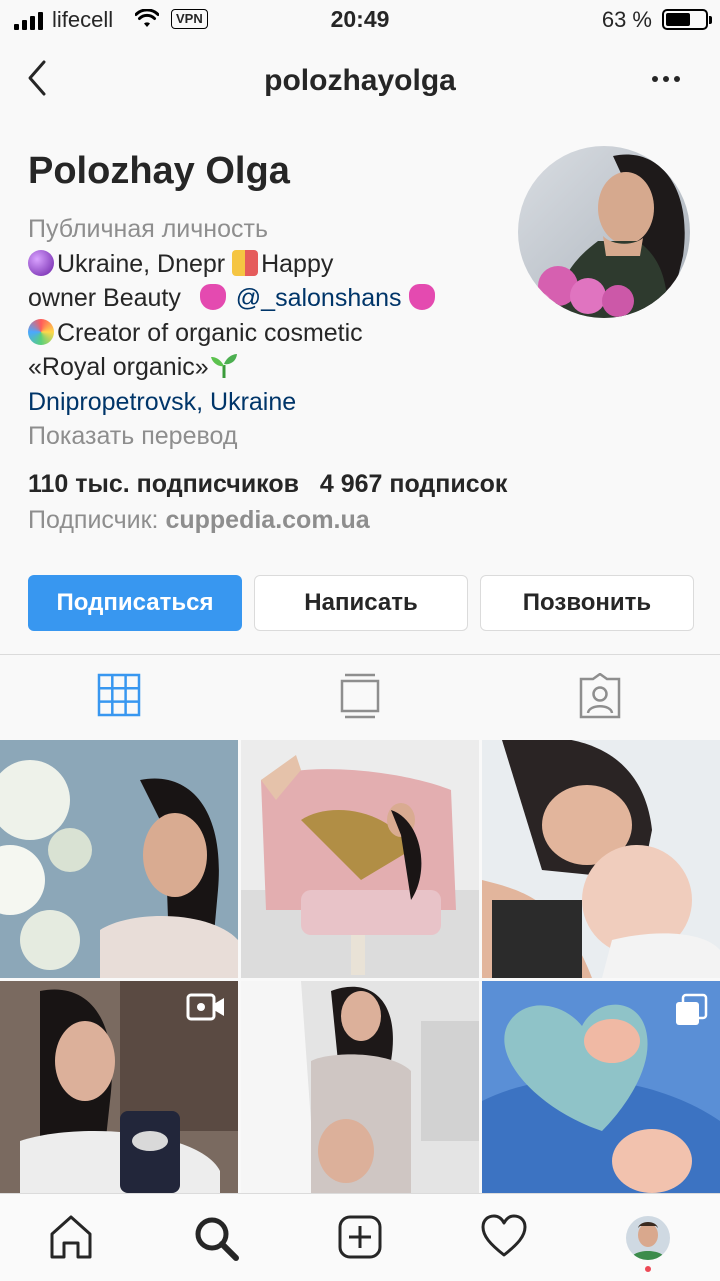 This screenshot has width=720, height=1281. I want to click on battery-icon, so click(687, 19).